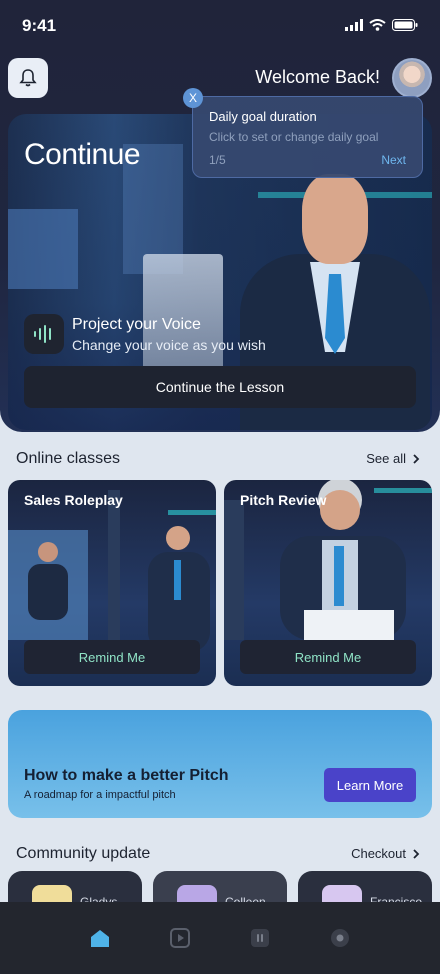 Image resolution: width=440 pixels, height=974 pixels. Describe the element at coordinates (412, 78) in the screenshot. I see `profile-avatar` at that location.